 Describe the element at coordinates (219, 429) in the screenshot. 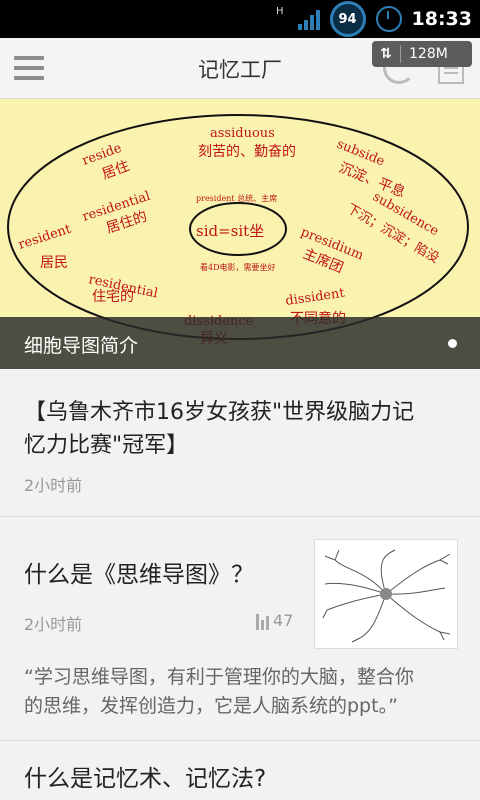

I see `article-title: 【乌鲁木齐市16岁女孩获"世界级脑力记 忆力比赛"冠军】` at that location.